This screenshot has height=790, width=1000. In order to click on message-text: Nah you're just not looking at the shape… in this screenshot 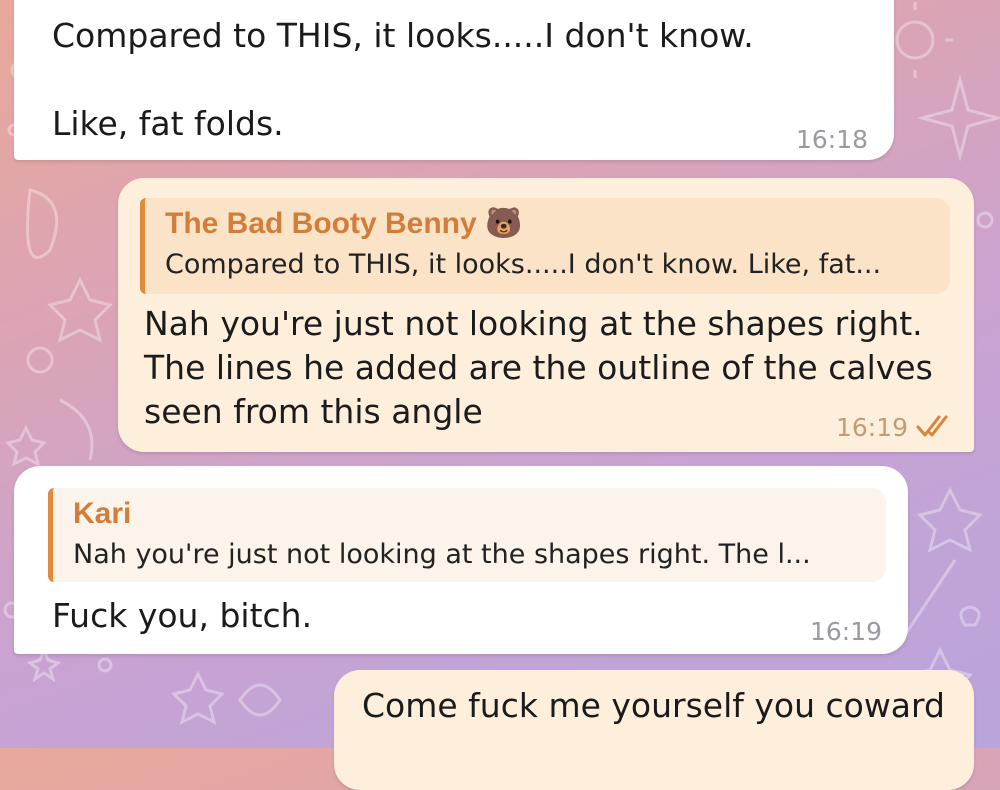, I will do `click(538, 367)`.